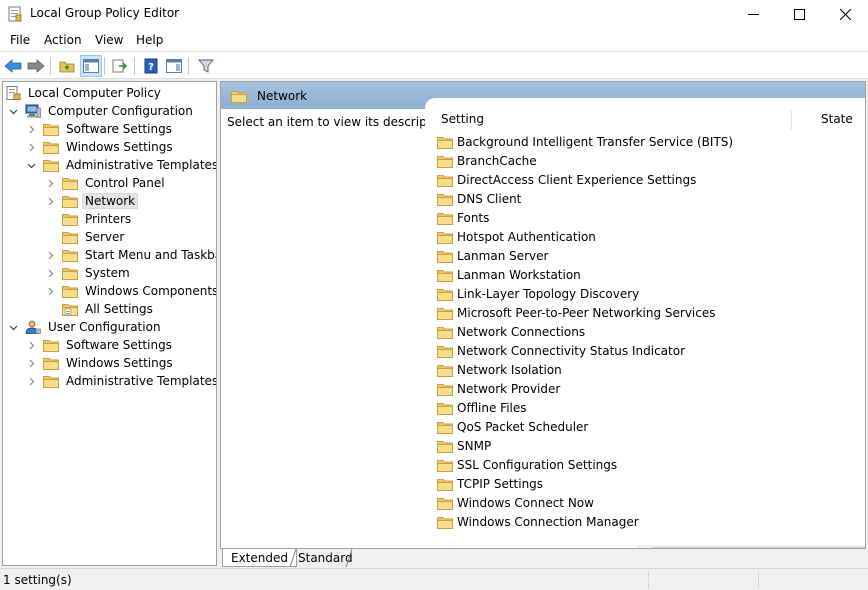 Image resolution: width=868 pixels, height=590 pixels. Describe the element at coordinates (490, 483) in the screenshot. I see `list-item: TCPIP Settings` at that location.